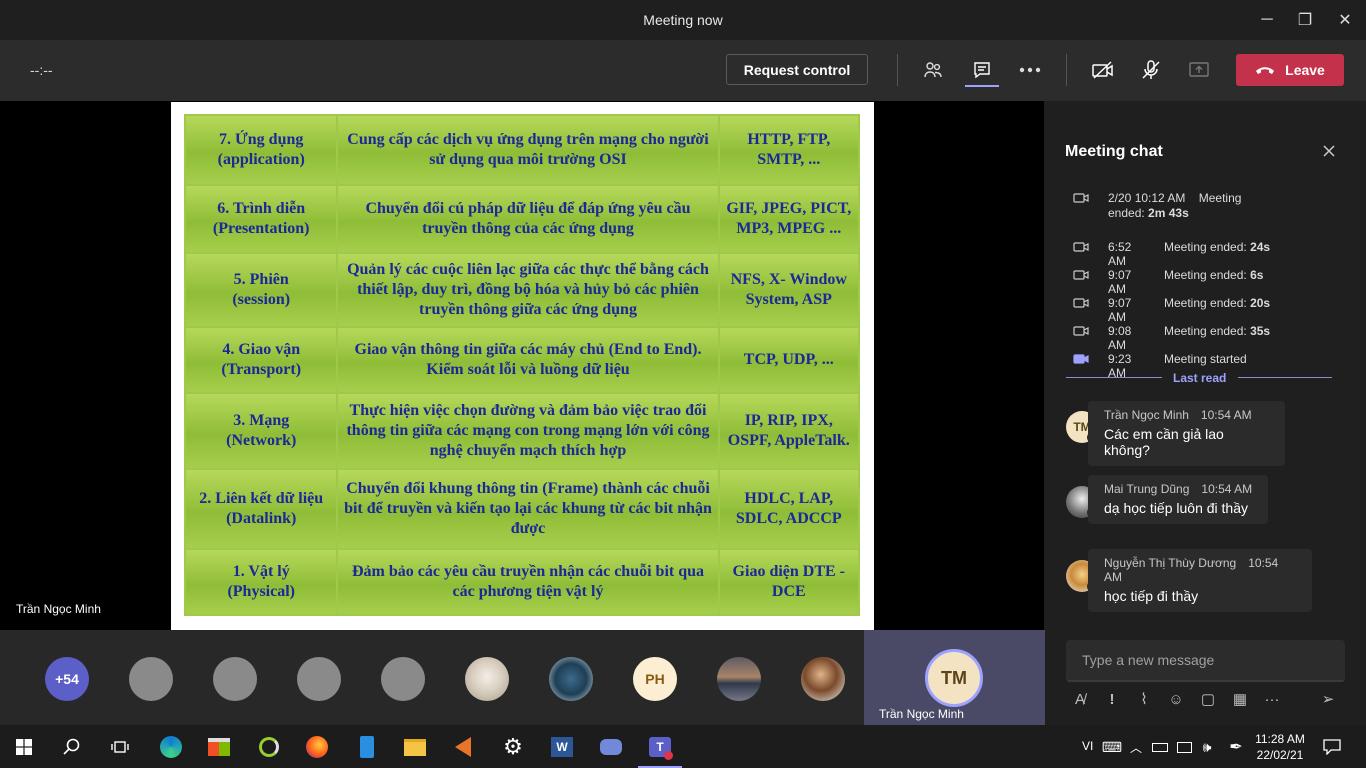 The height and width of the screenshot is (768, 1366). I want to click on task-view-button, so click(120, 747).